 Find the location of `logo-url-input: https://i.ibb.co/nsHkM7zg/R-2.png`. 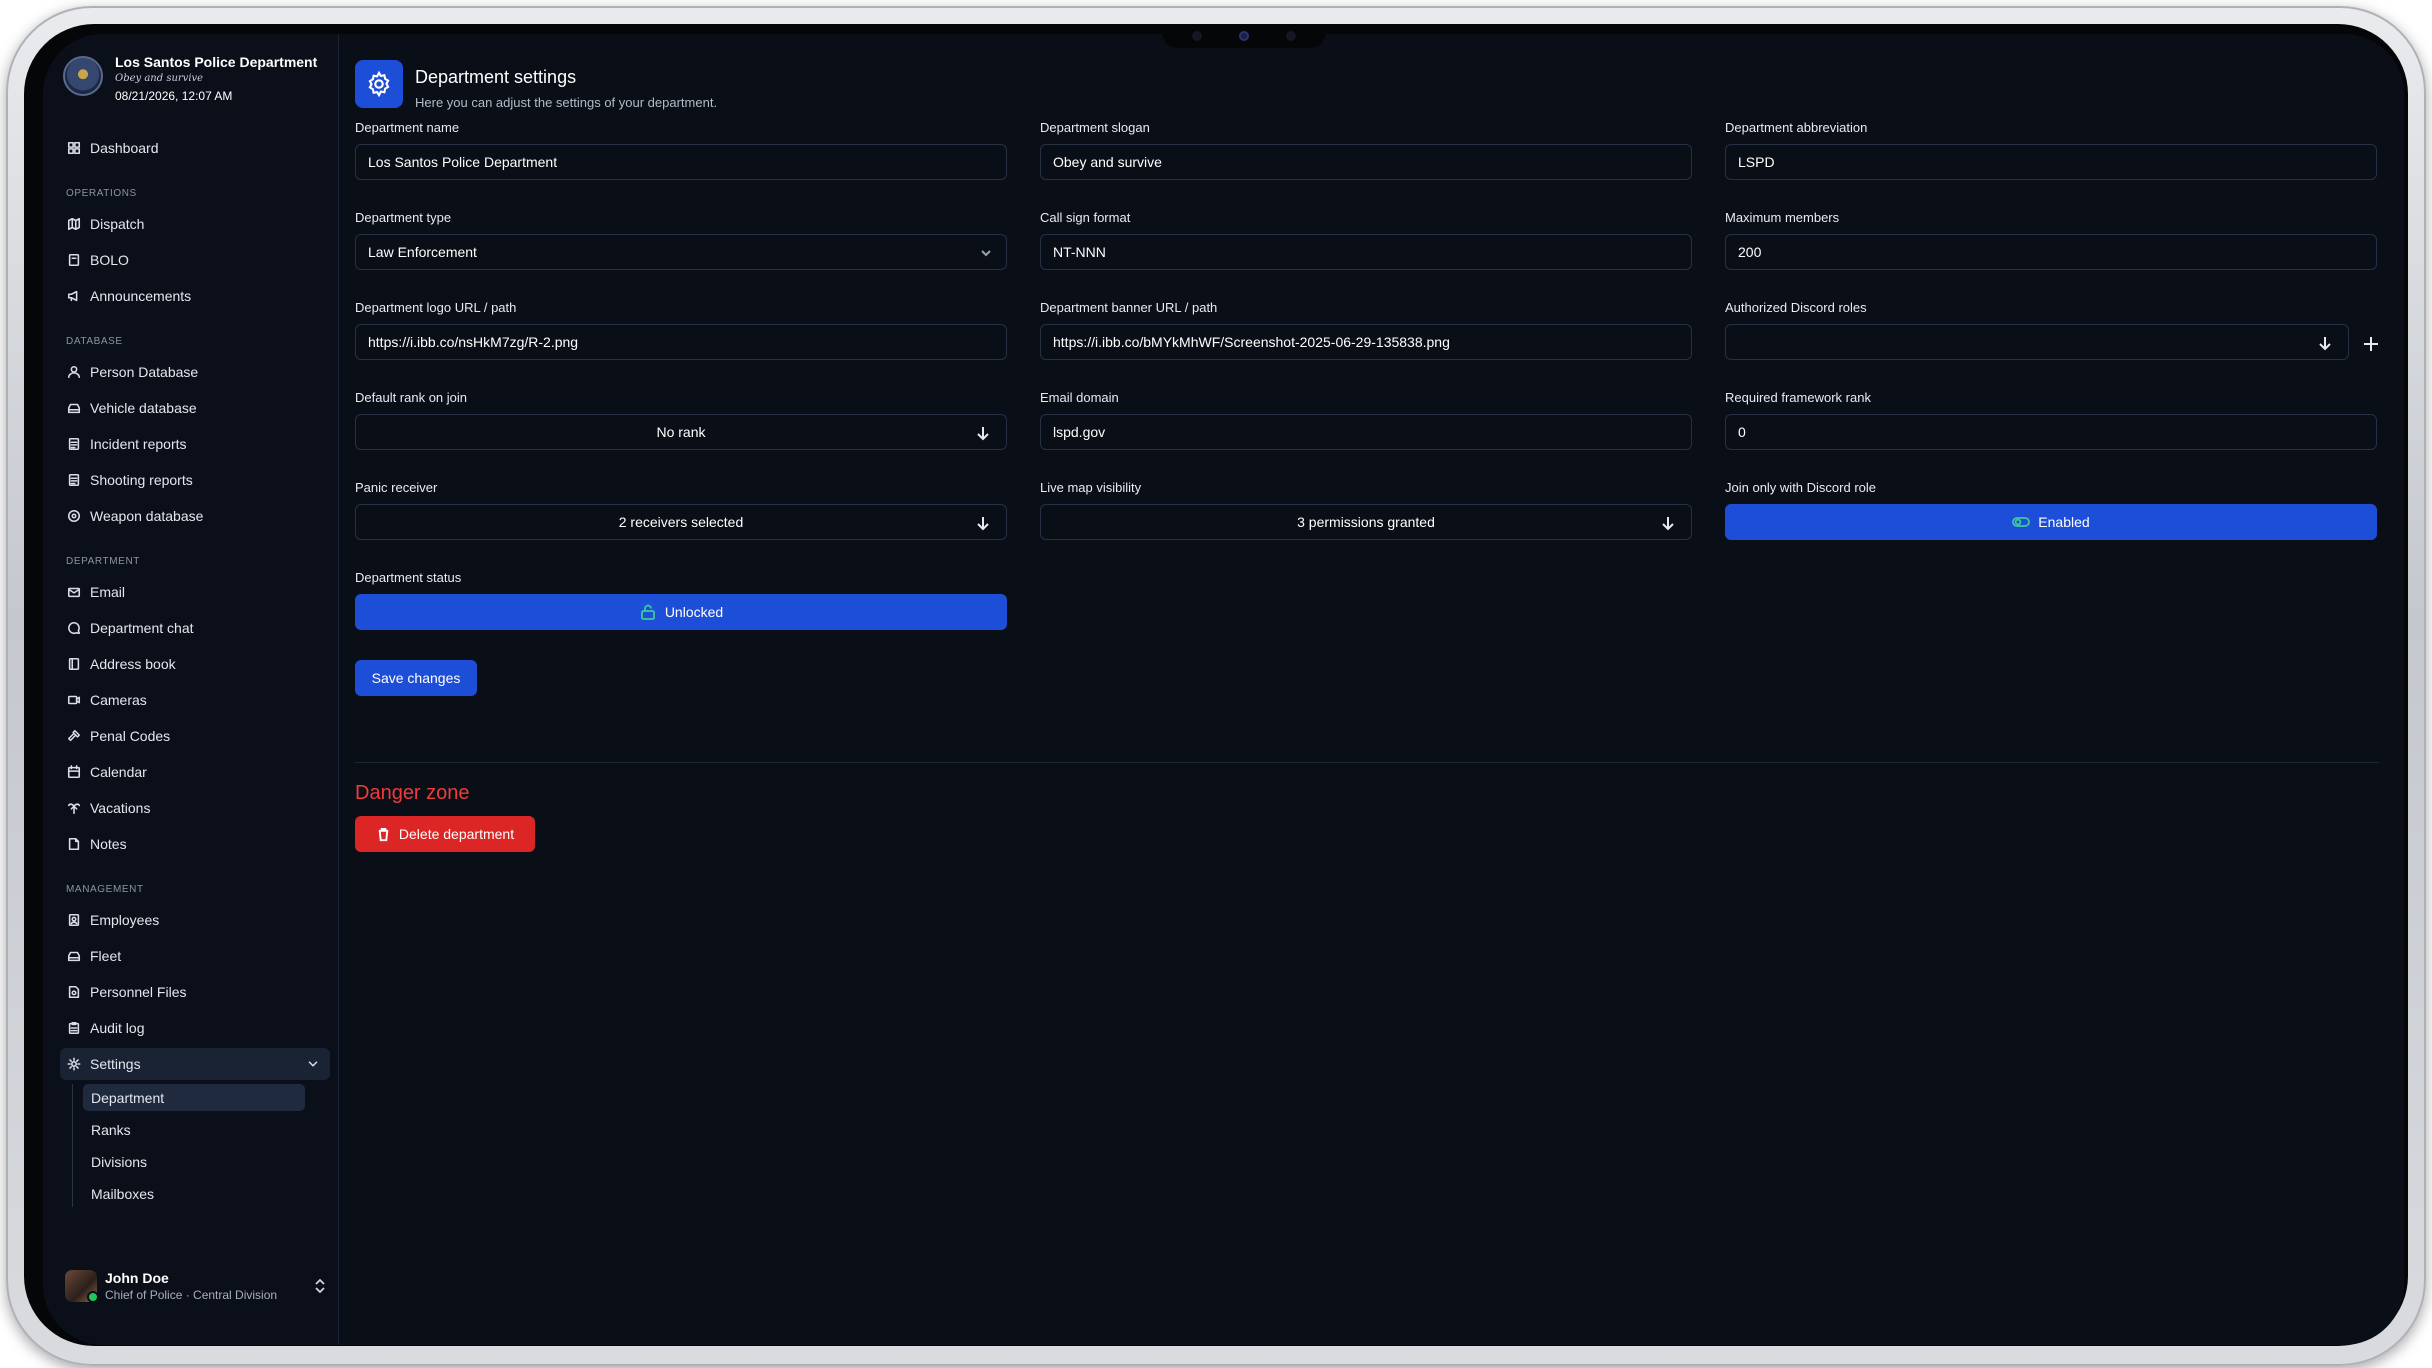

logo-url-input: https://i.ibb.co/nsHkM7zg/R-2.png is located at coordinates (681, 342).